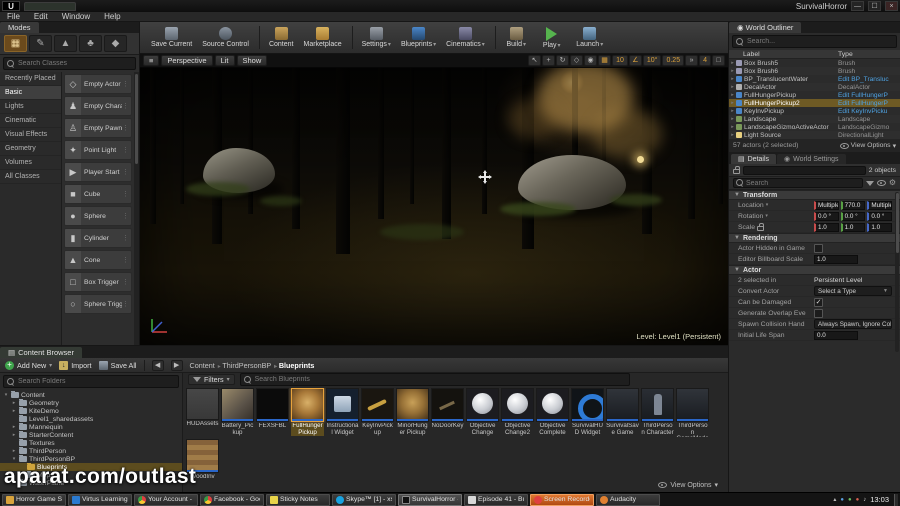  I want to click on perspective-button: Perspective, so click(187, 60).